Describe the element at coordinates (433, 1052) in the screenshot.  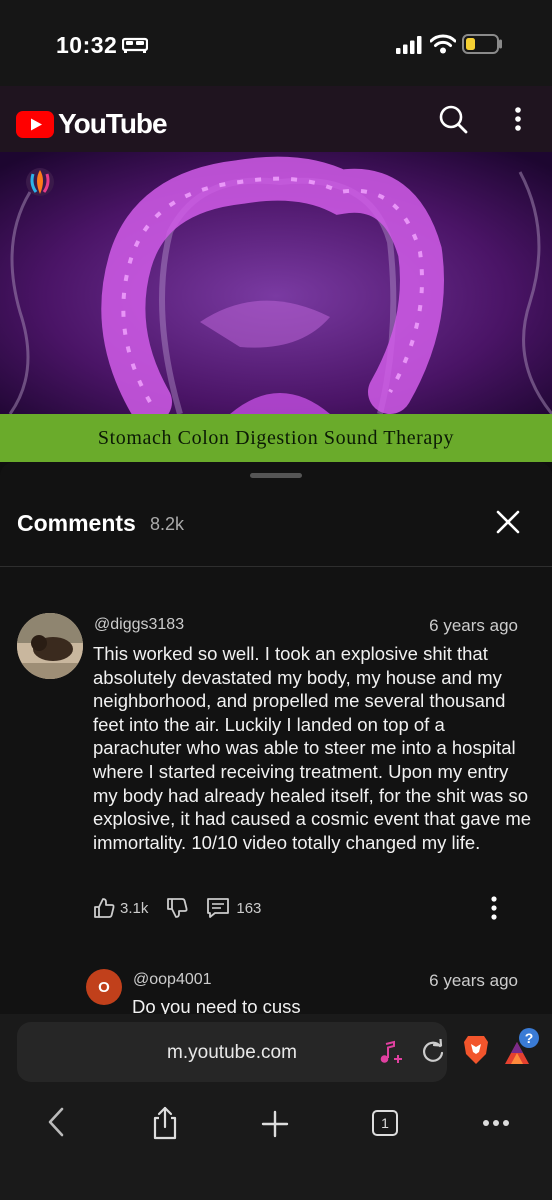
I see `reload-icon` at that location.